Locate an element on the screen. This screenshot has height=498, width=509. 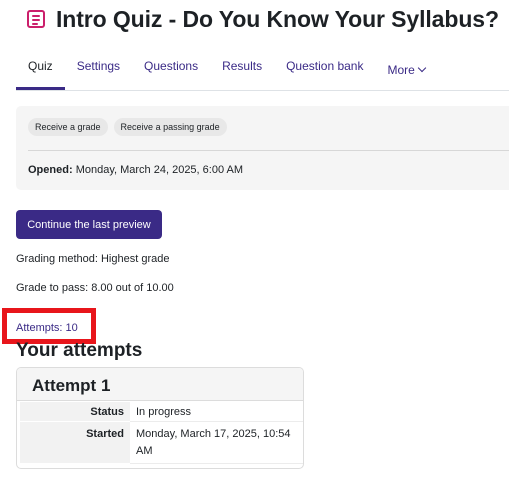
tab-more: More is located at coordinates (405, 70).